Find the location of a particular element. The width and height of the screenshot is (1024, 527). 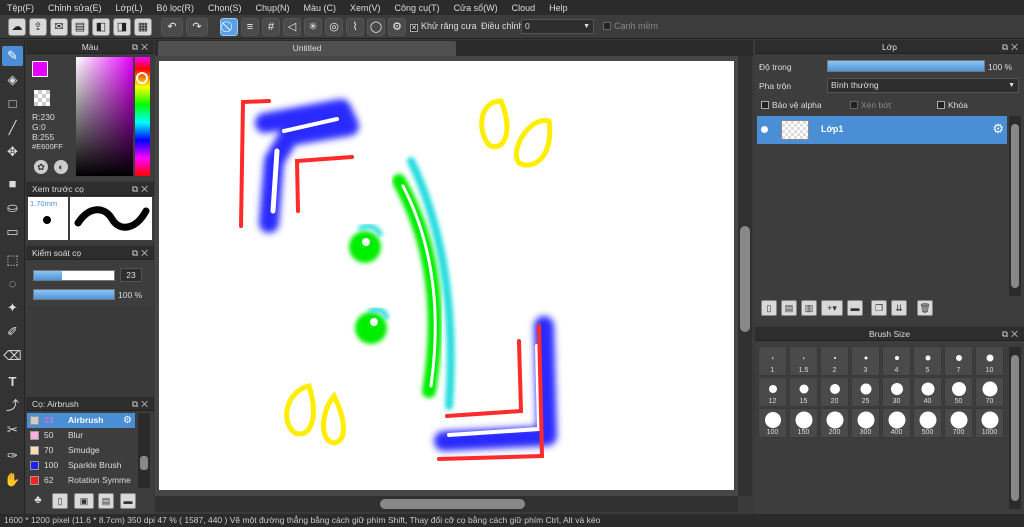

eyedropper-tool-icon: ✑ is located at coordinates (12, 456).